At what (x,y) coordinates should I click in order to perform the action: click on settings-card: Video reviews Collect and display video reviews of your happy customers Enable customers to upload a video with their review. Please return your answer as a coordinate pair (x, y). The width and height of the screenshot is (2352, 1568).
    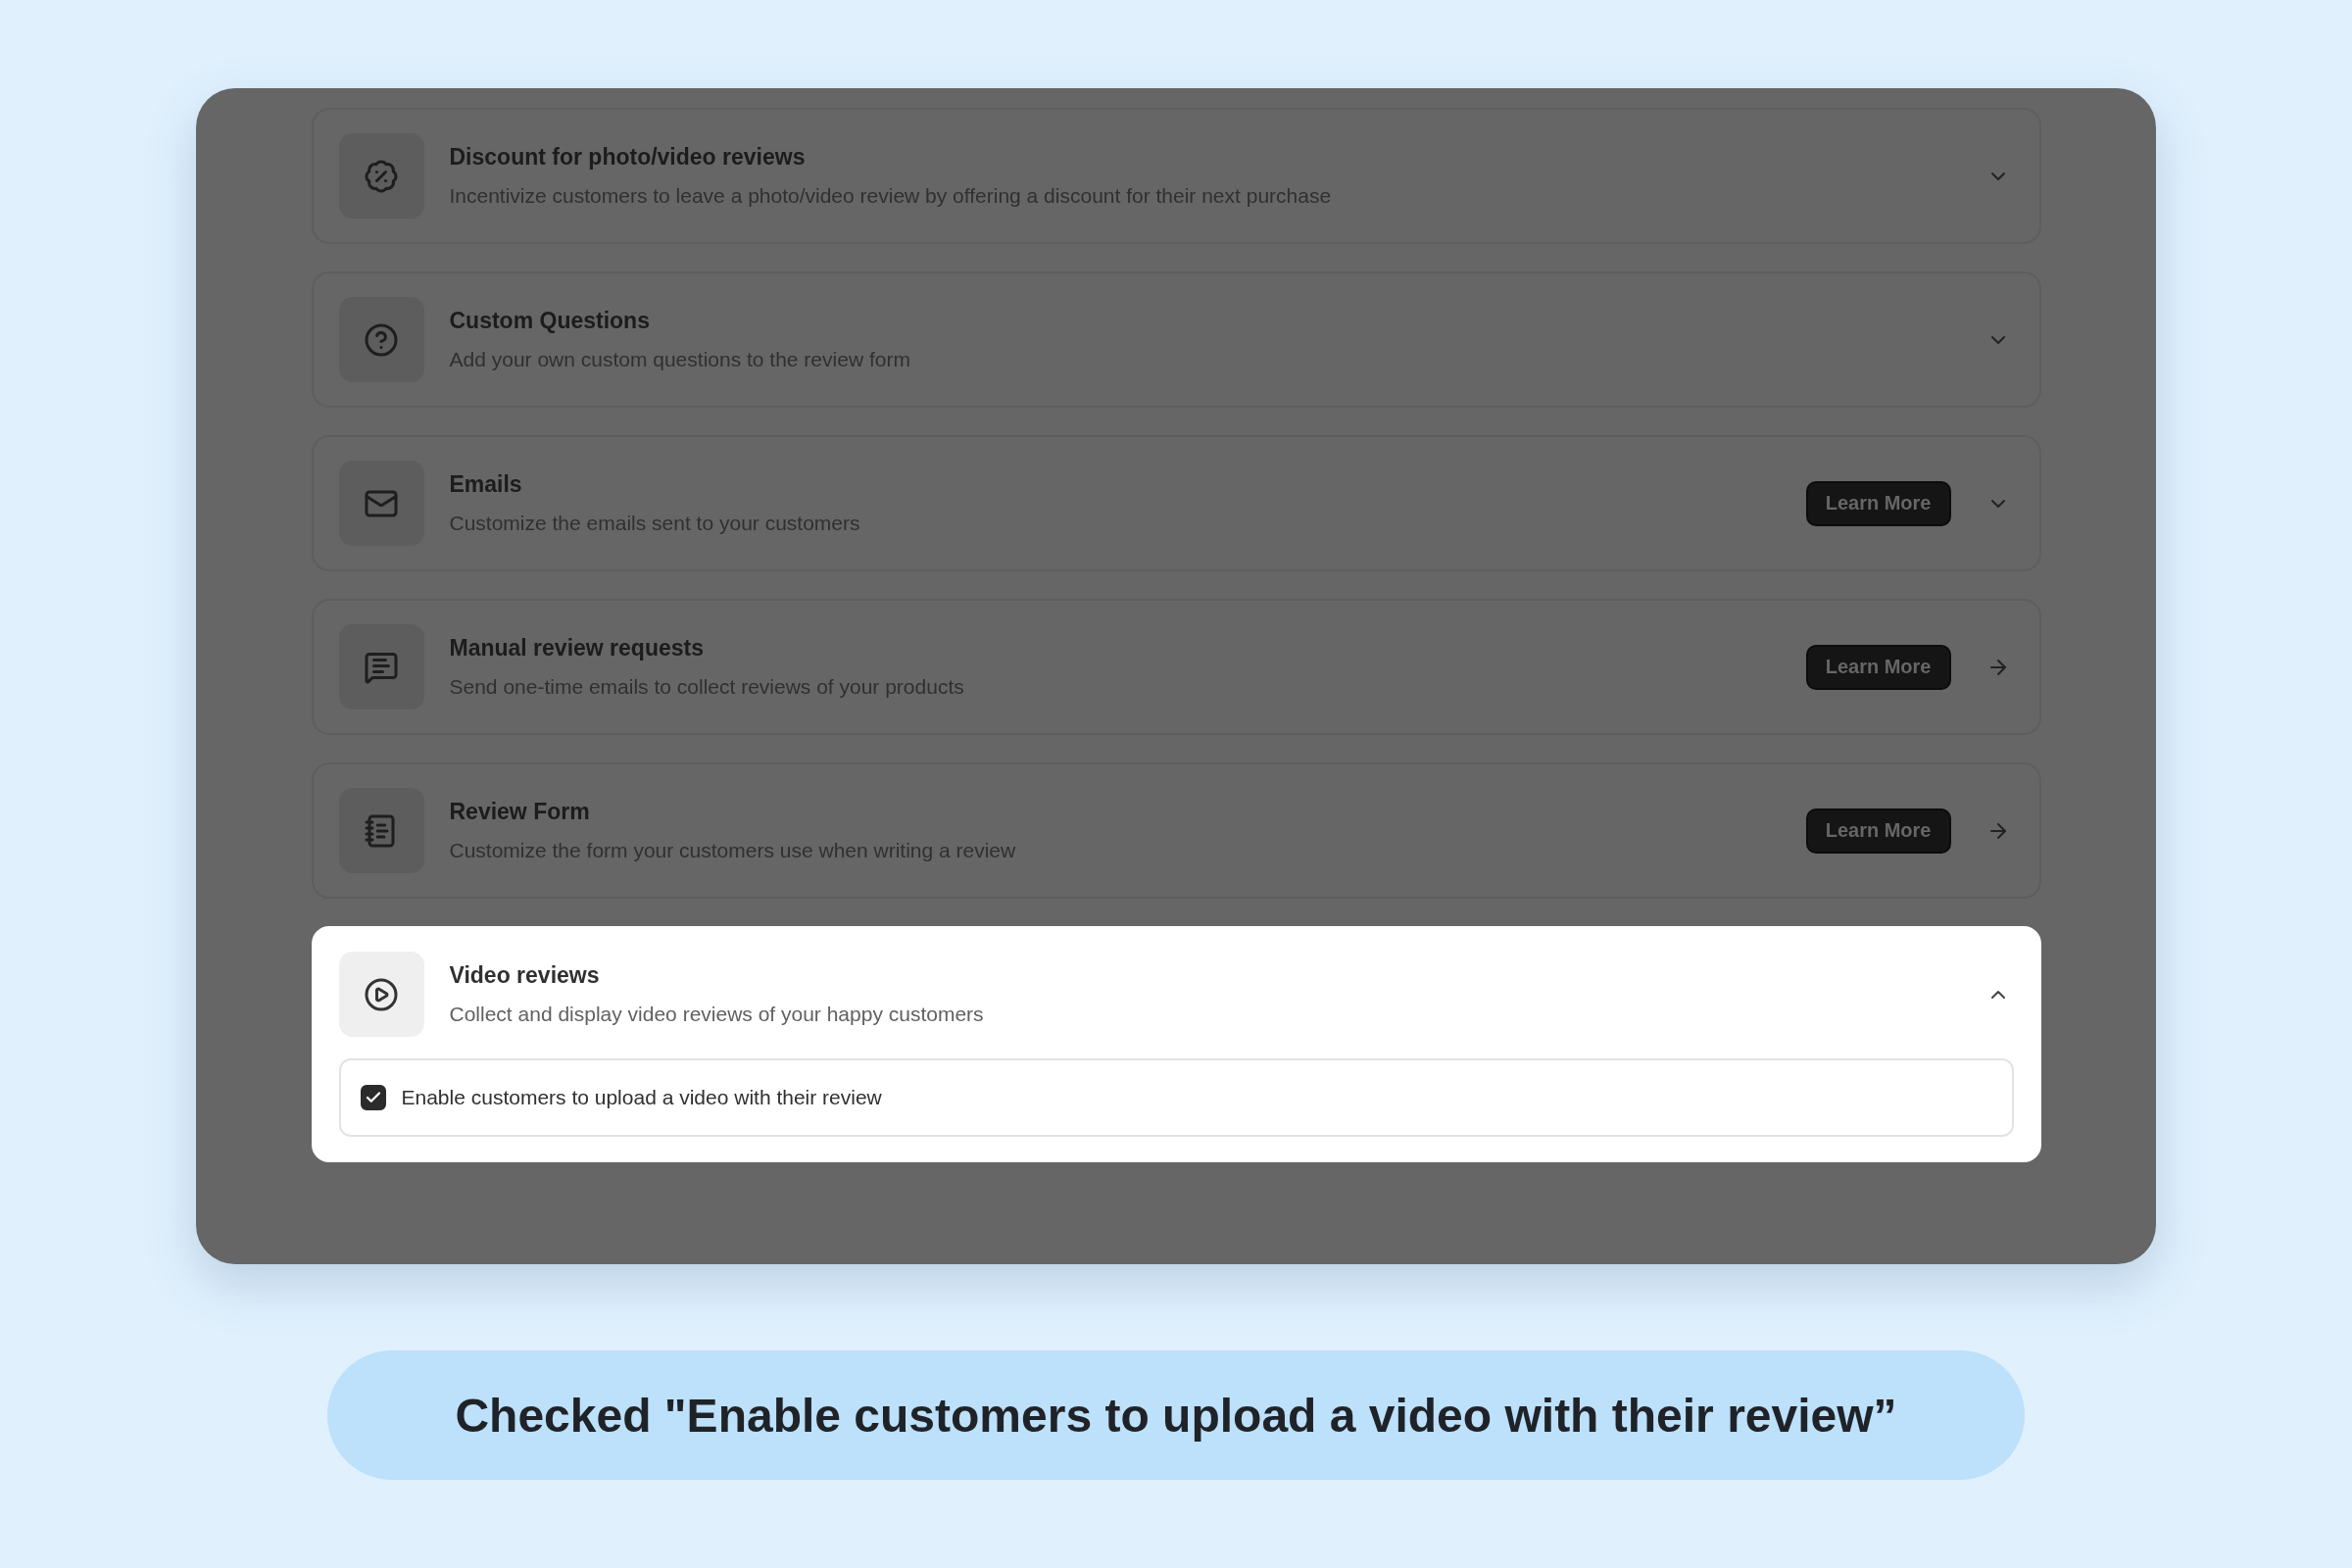
    Looking at the image, I should click on (1176, 1044).